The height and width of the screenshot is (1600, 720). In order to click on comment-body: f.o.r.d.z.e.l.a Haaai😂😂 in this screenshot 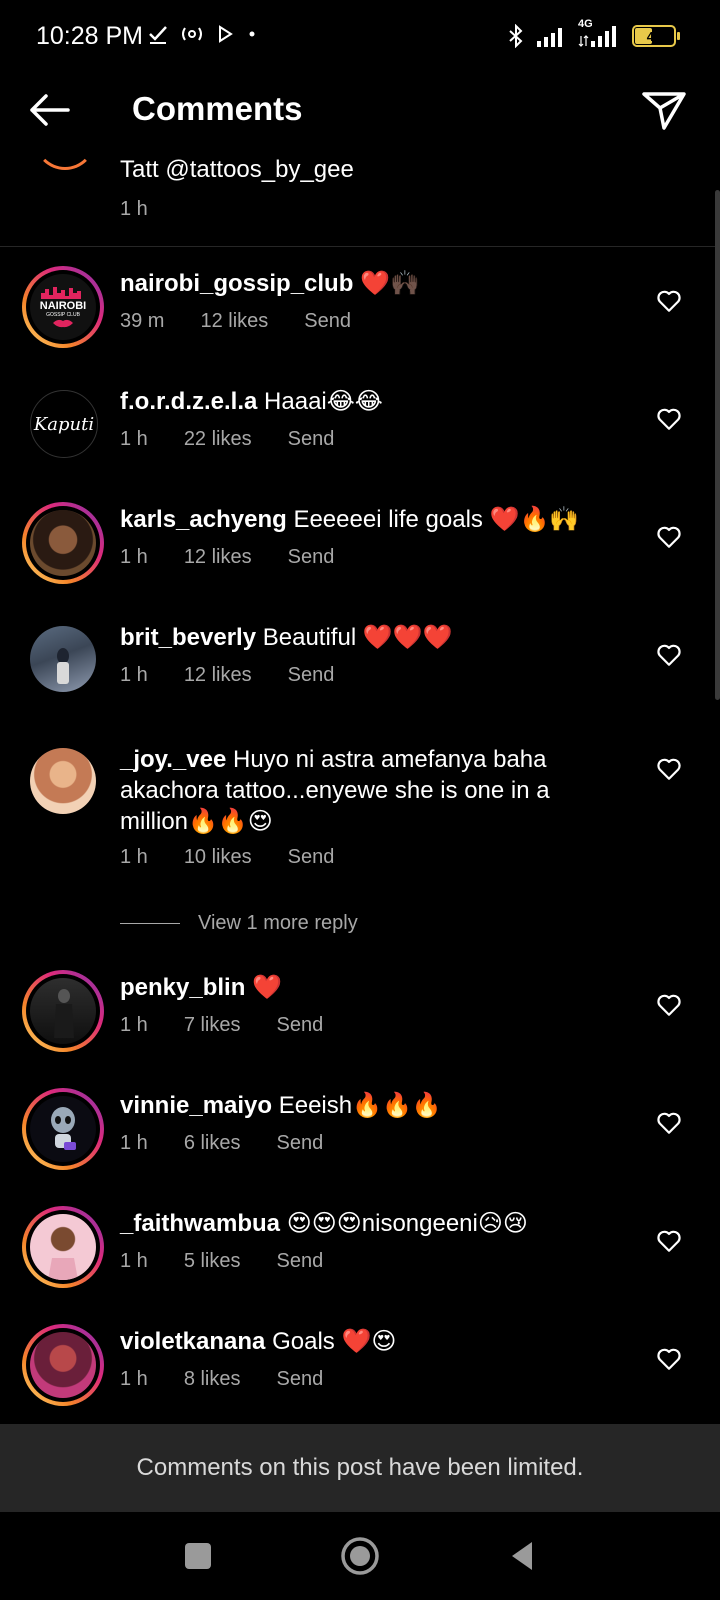, I will do `click(360, 401)`.